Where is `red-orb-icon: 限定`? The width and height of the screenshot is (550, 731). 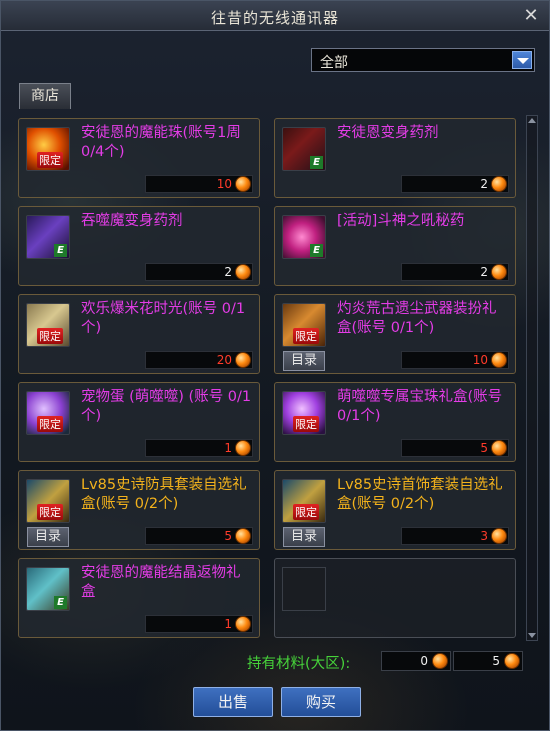 red-orb-icon: 限定 is located at coordinates (48, 149).